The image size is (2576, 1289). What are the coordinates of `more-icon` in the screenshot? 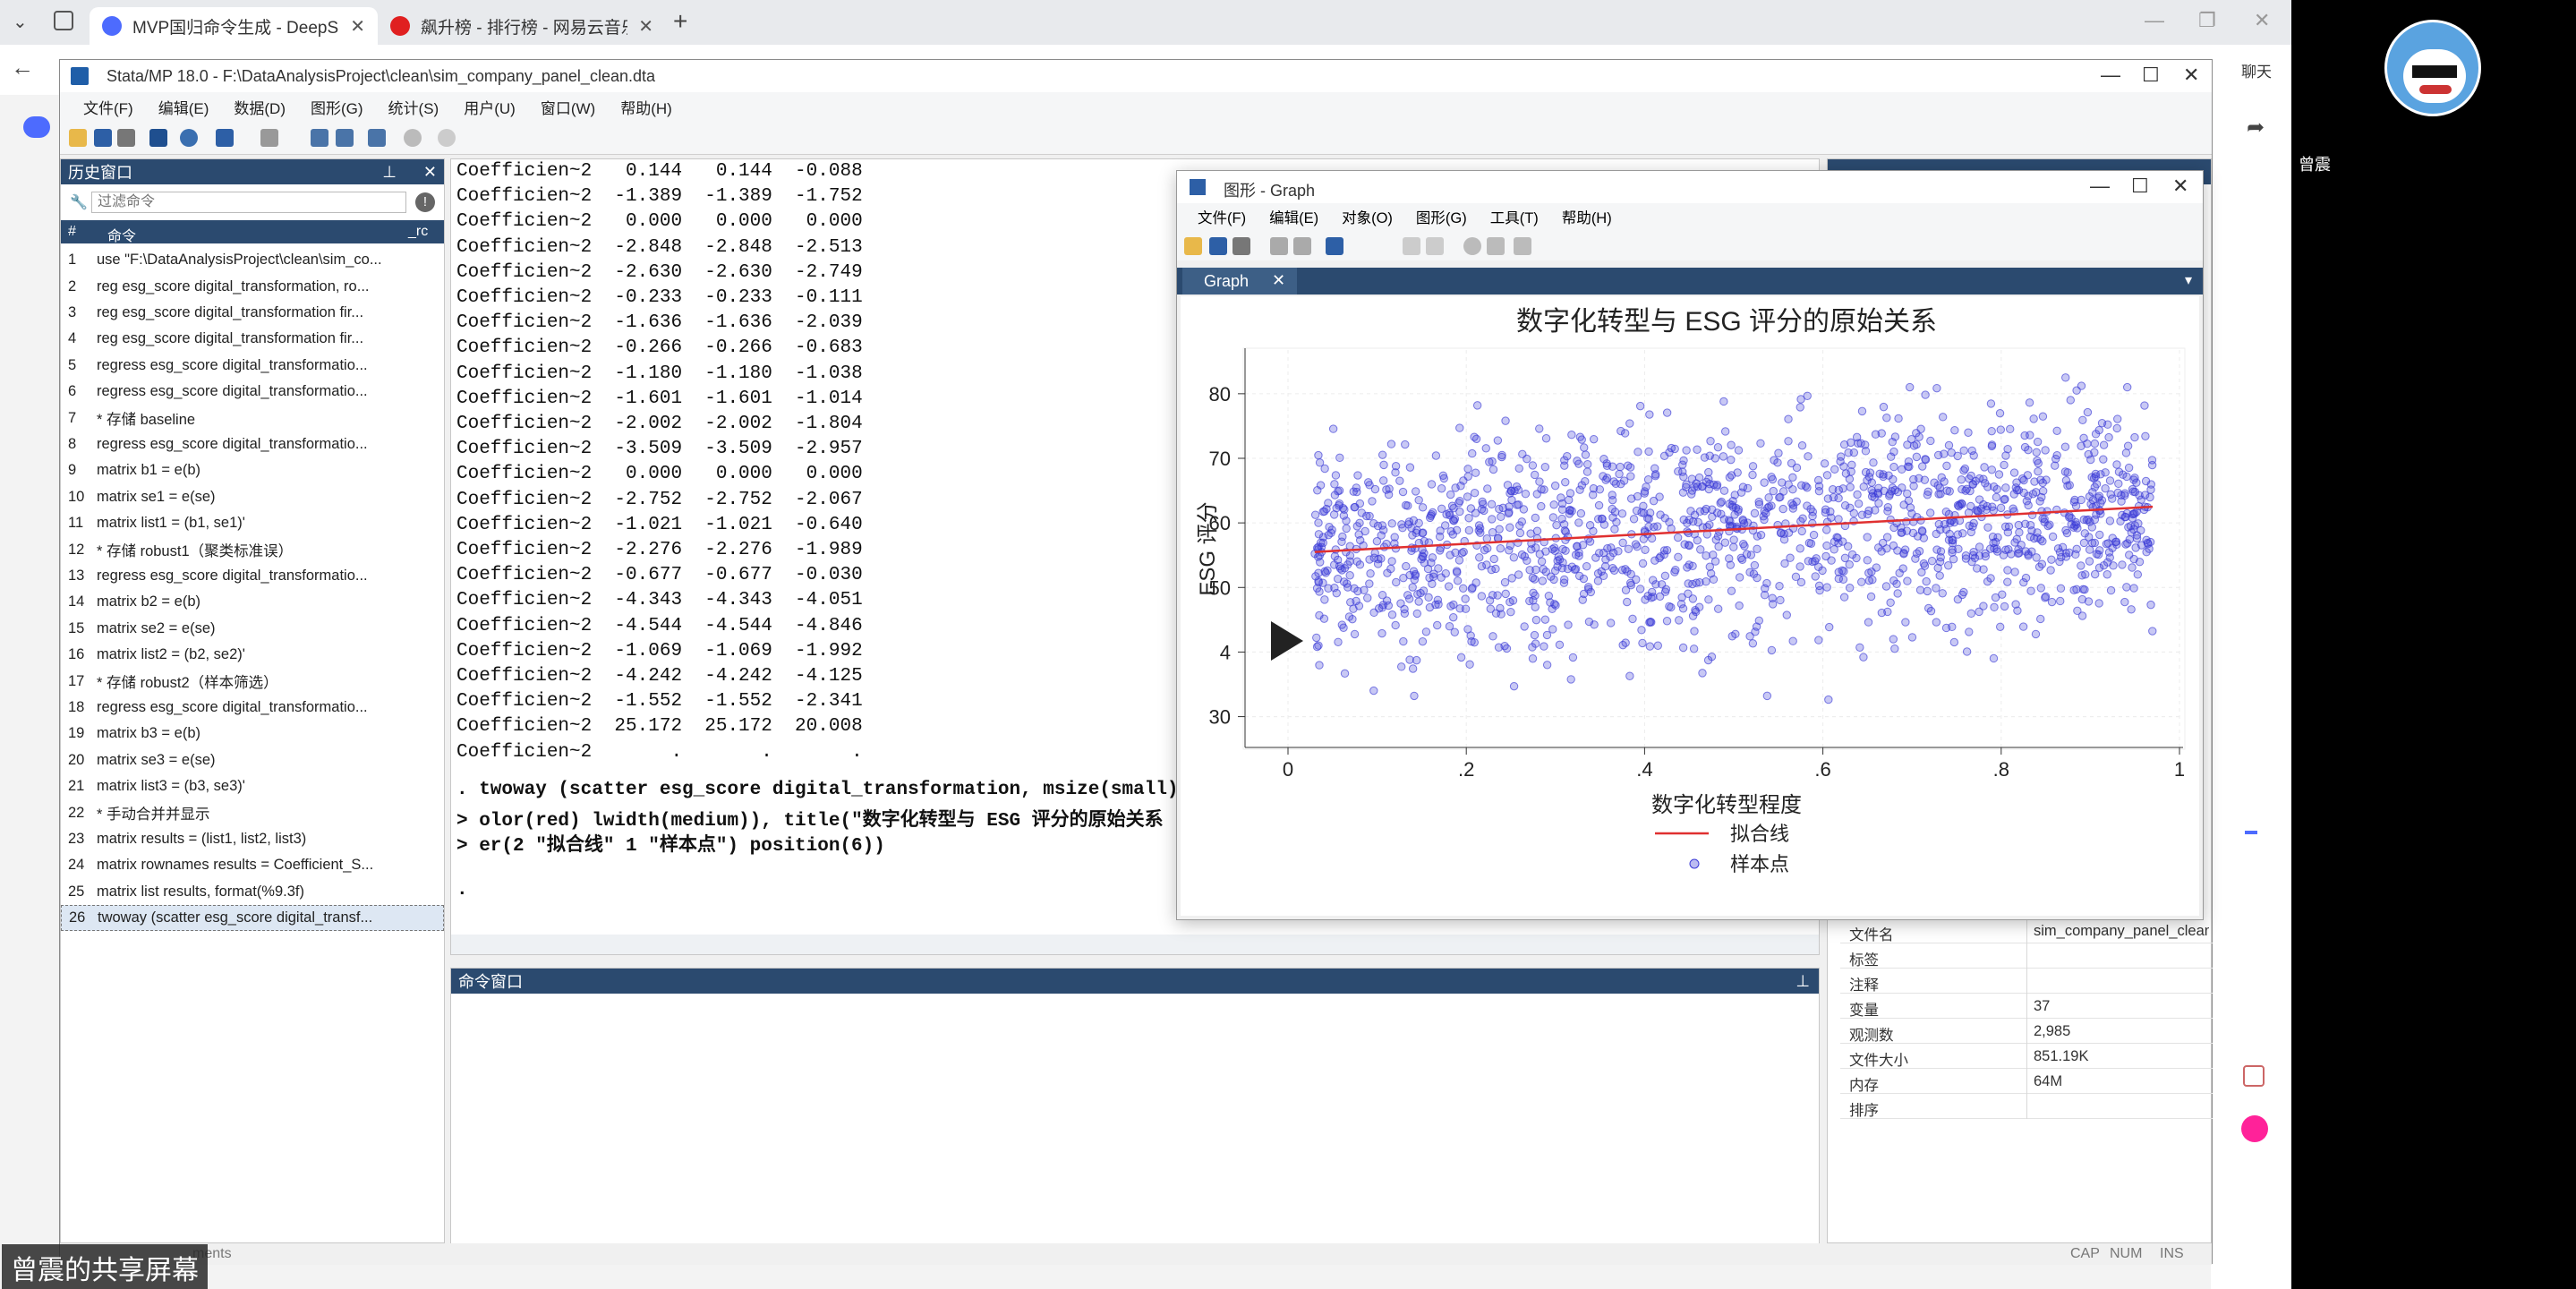 It's located at (413, 138).